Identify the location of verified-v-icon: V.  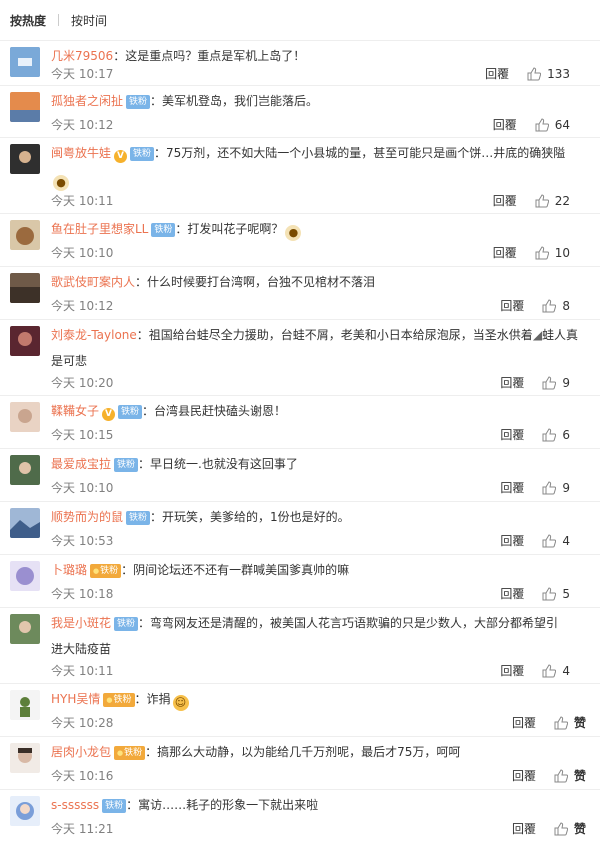
(109, 414).